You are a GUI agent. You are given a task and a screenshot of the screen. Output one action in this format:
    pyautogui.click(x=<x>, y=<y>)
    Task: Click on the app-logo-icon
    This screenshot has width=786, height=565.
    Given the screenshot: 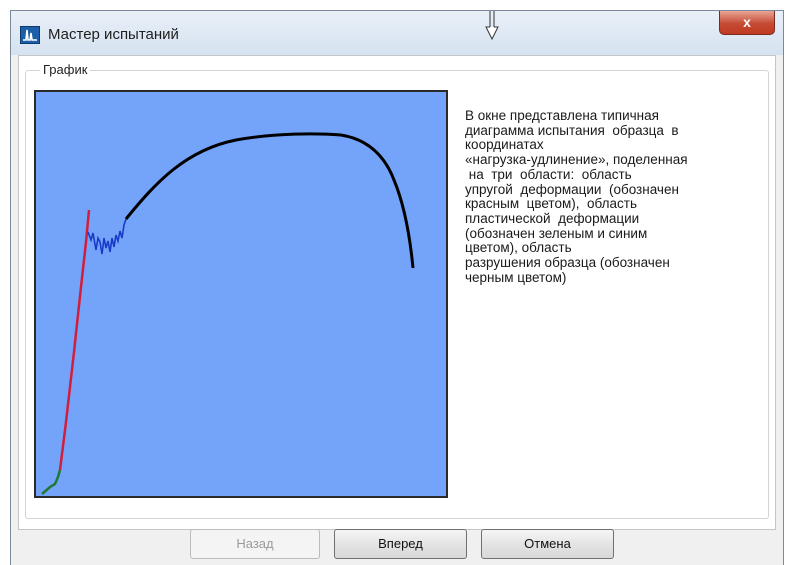 What is the action you would take?
    pyautogui.click(x=30, y=35)
    